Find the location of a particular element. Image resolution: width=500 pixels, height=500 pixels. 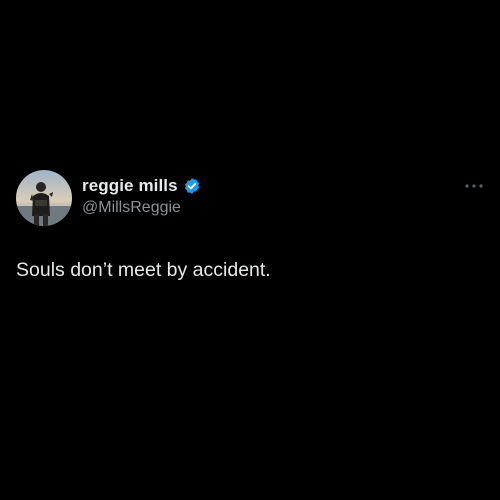

more-options-button is located at coordinates (474, 186).